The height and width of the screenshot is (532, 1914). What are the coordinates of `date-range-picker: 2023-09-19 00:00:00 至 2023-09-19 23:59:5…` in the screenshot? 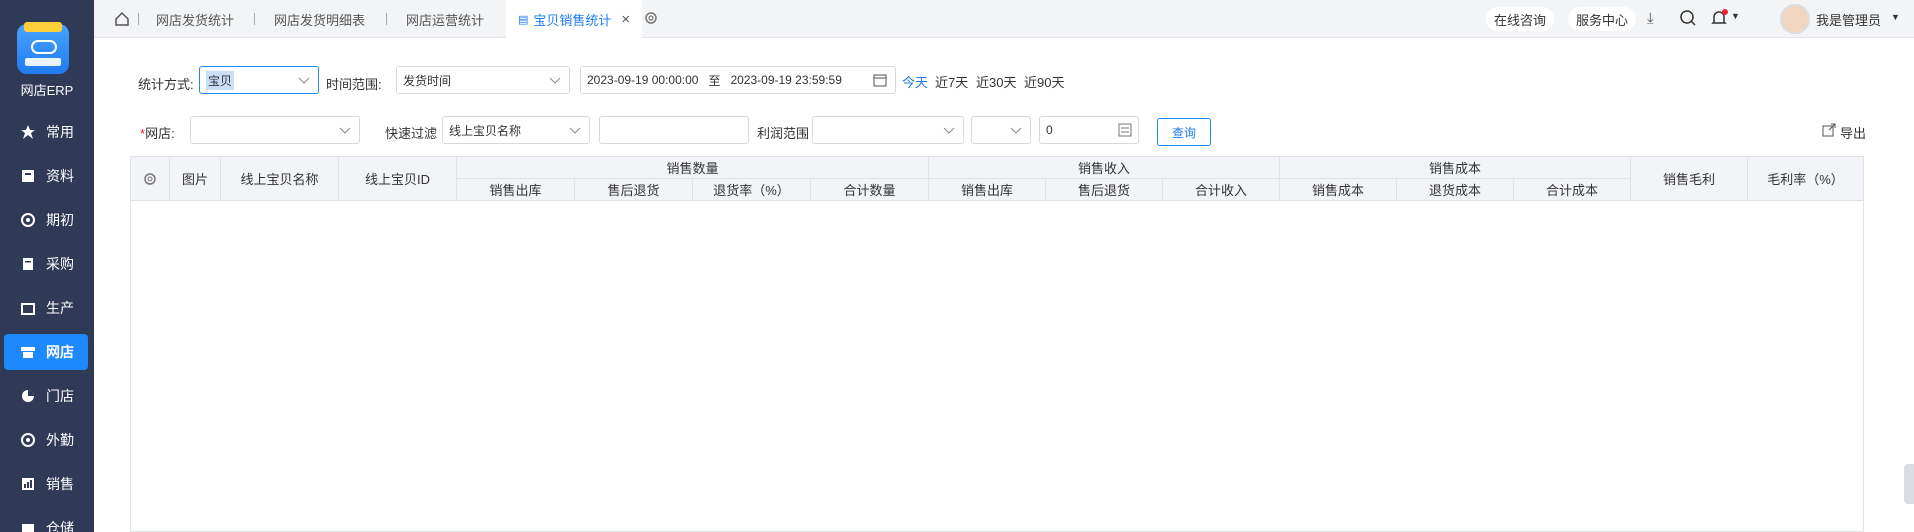 It's located at (738, 80).